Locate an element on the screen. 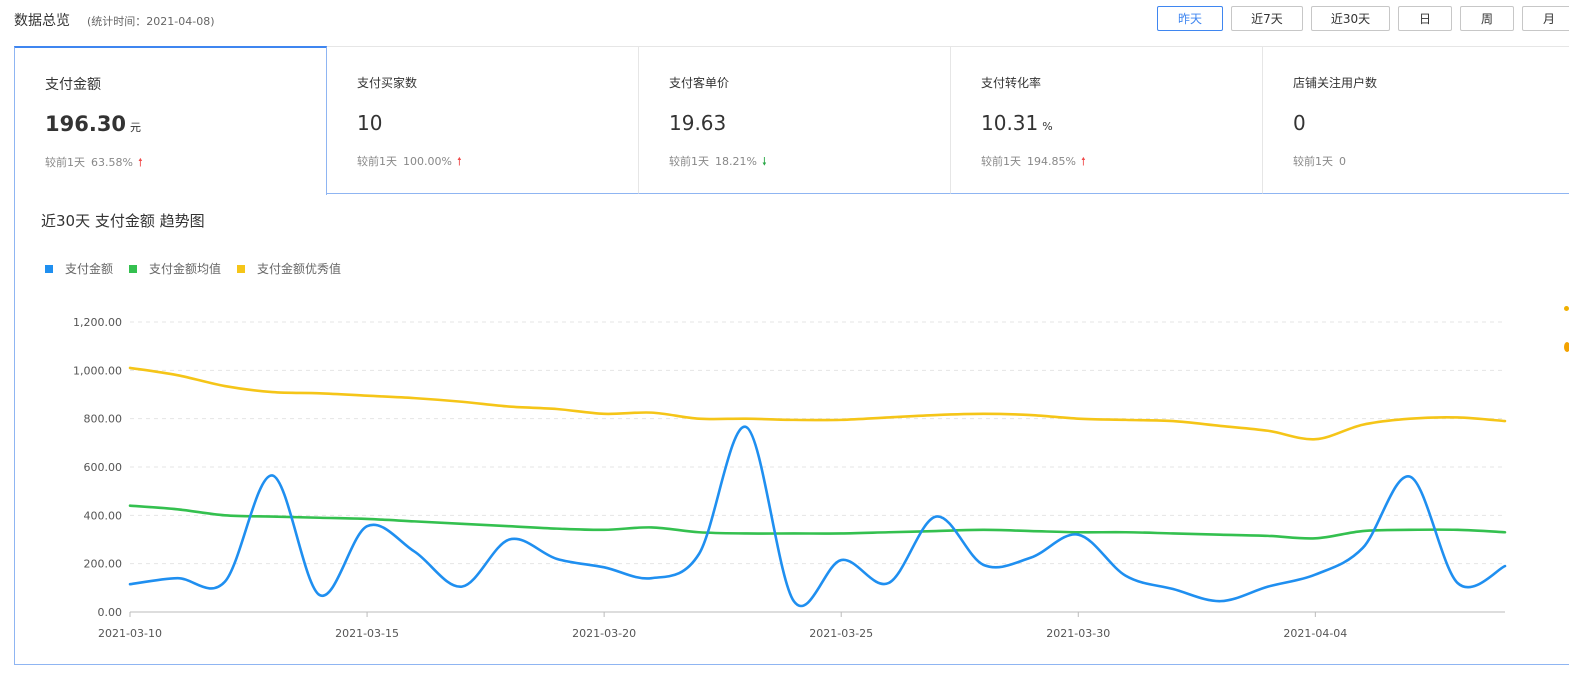 The height and width of the screenshot is (675, 1569). y-tick-label: 200.00 is located at coordinates (103, 564).